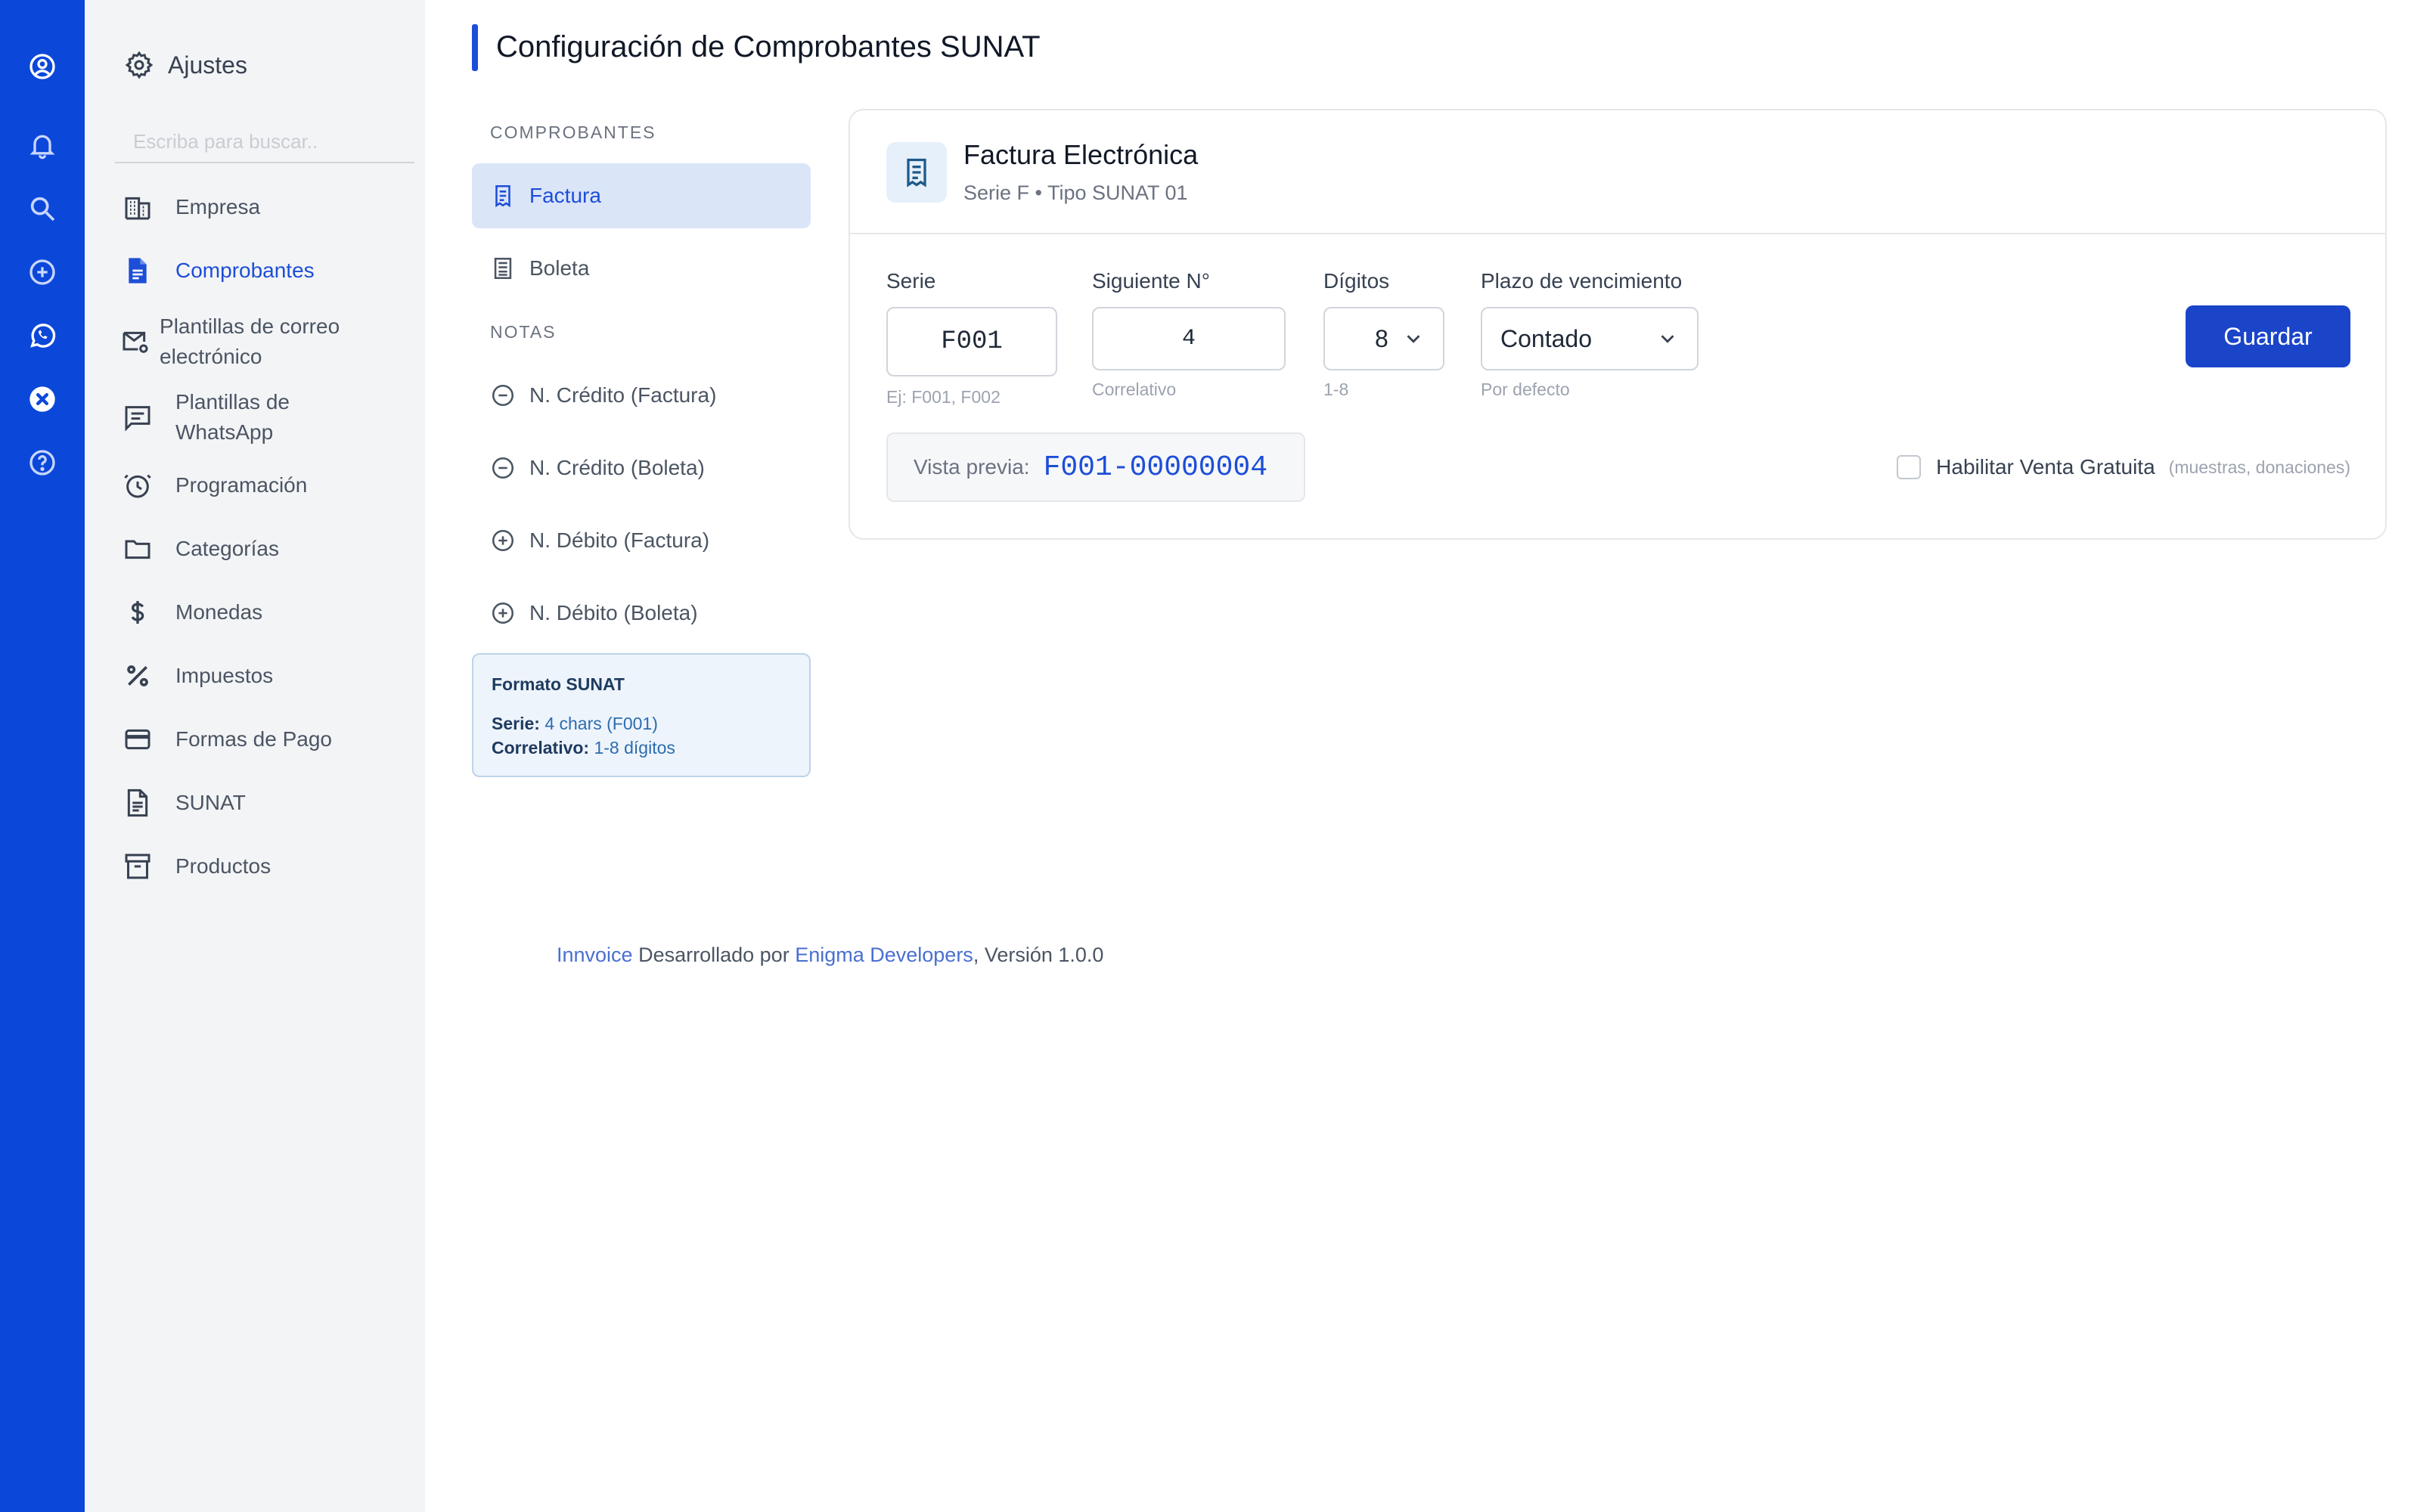 The image size is (2420, 1512). I want to click on doc-item-nc-boleta: N. Crédito (Boleta), so click(641, 468).